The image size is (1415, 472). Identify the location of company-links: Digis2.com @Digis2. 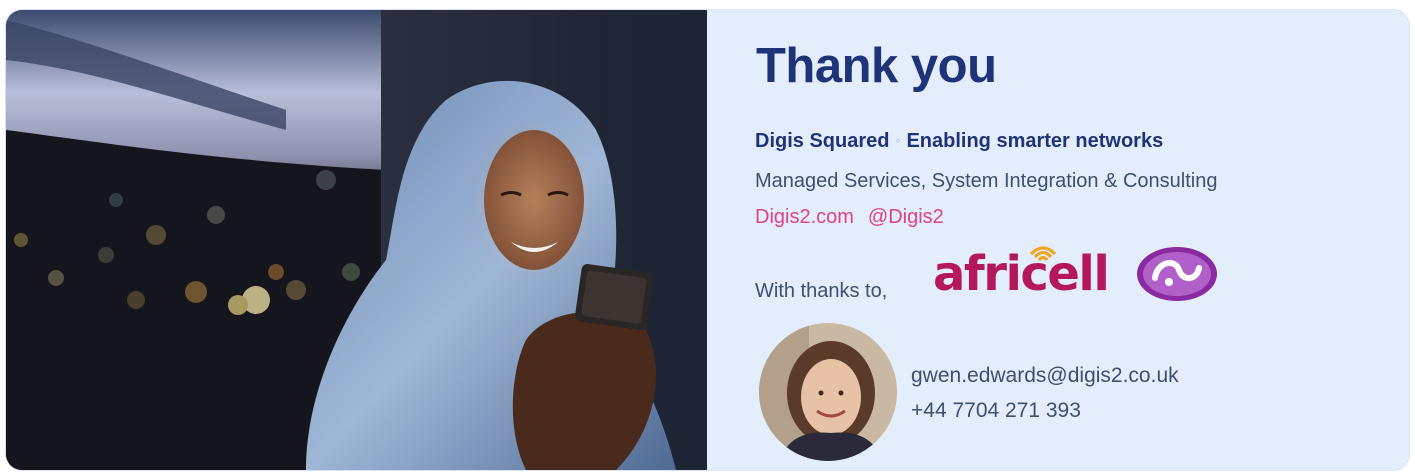
(849, 217).